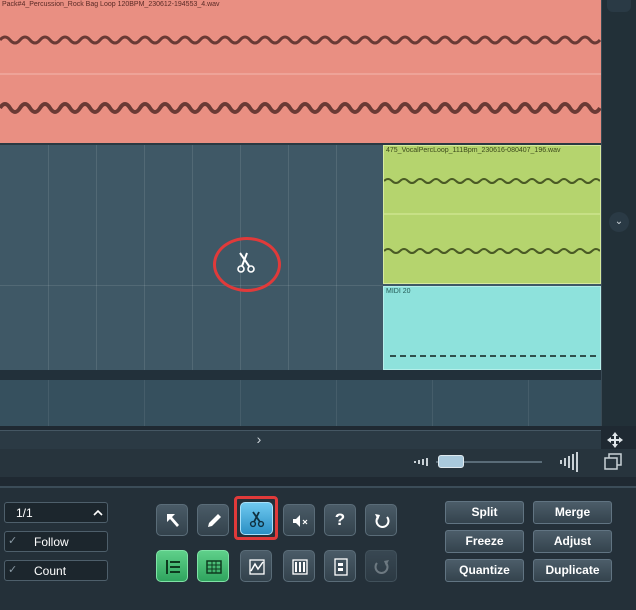 The width and height of the screenshot is (636, 610). Describe the element at coordinates (56, 512) in the screenshot. I see `quantize-select: 1/1` at that location.